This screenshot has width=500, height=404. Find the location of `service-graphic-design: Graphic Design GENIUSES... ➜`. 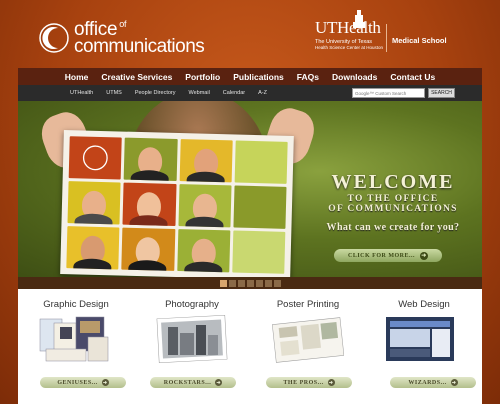

service-graphic-design: Graphic Design GENIUSES... ➜ is located at coordinates (76, 346).